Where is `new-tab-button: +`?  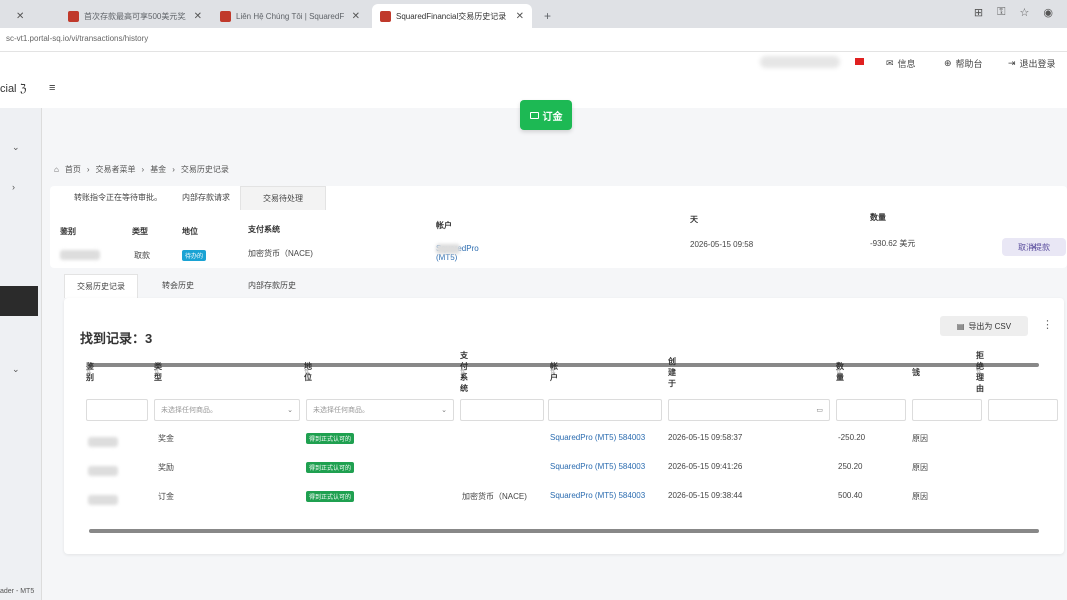
new-tab-button: + is located at coordinates (547, 16).